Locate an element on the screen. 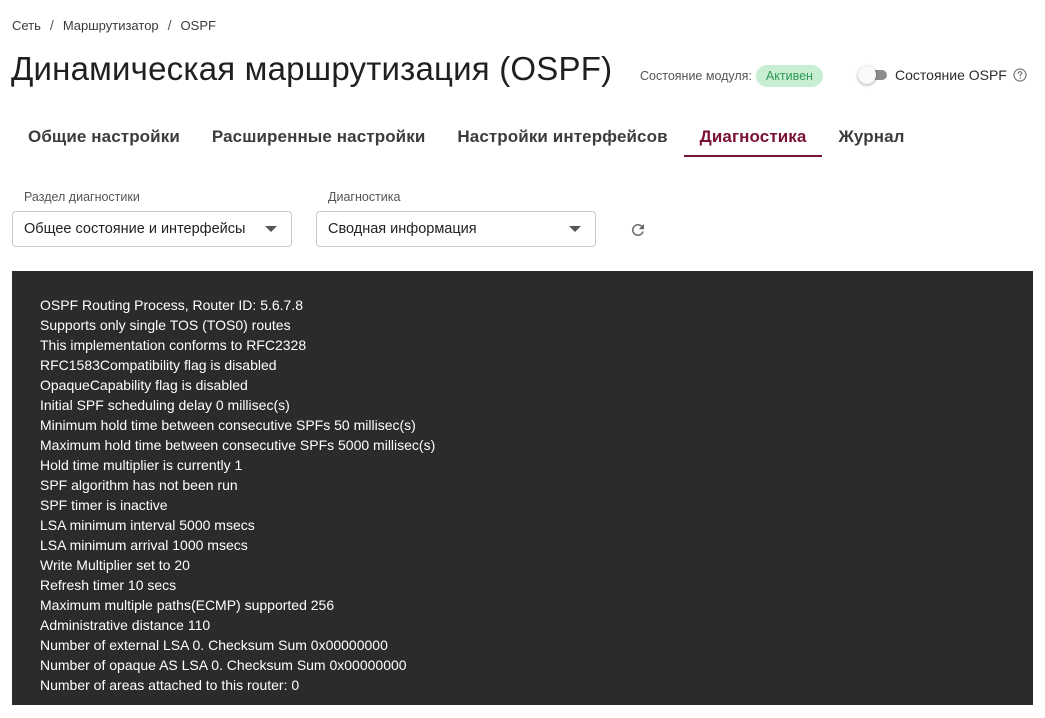 The height and width of the screenshot is (718, 1045). ospf-state: Состояние OSPF is located at coordinates (942, 75).